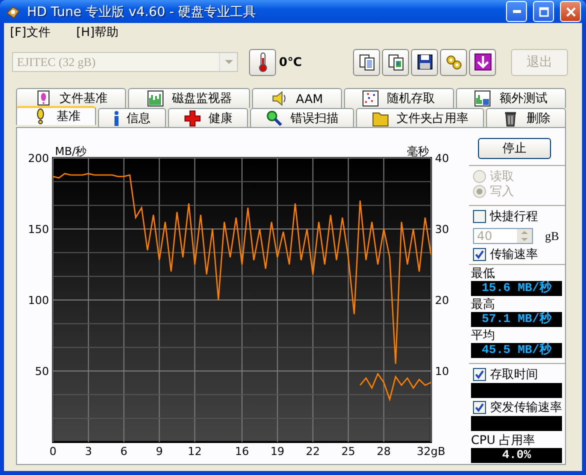  I want to click on minimize-icon, so click(516, 11).